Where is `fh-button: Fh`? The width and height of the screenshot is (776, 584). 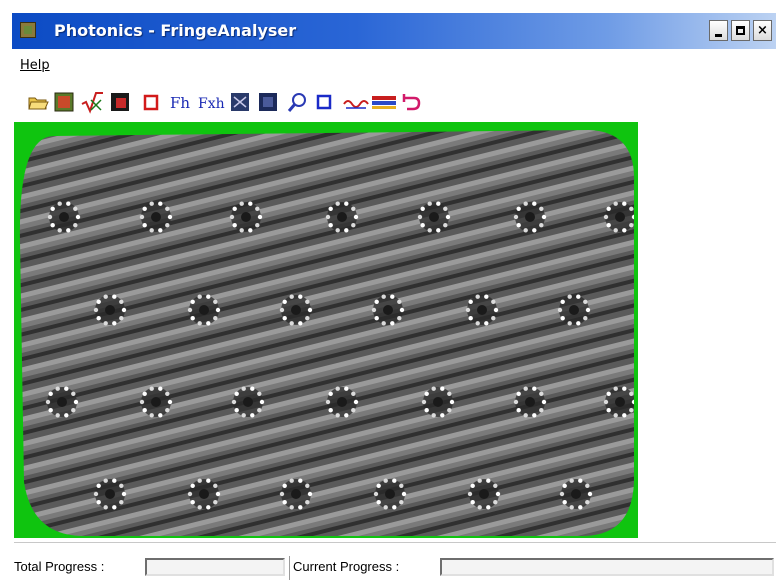
fh-button: Fh is located at coordinates (181, 102).